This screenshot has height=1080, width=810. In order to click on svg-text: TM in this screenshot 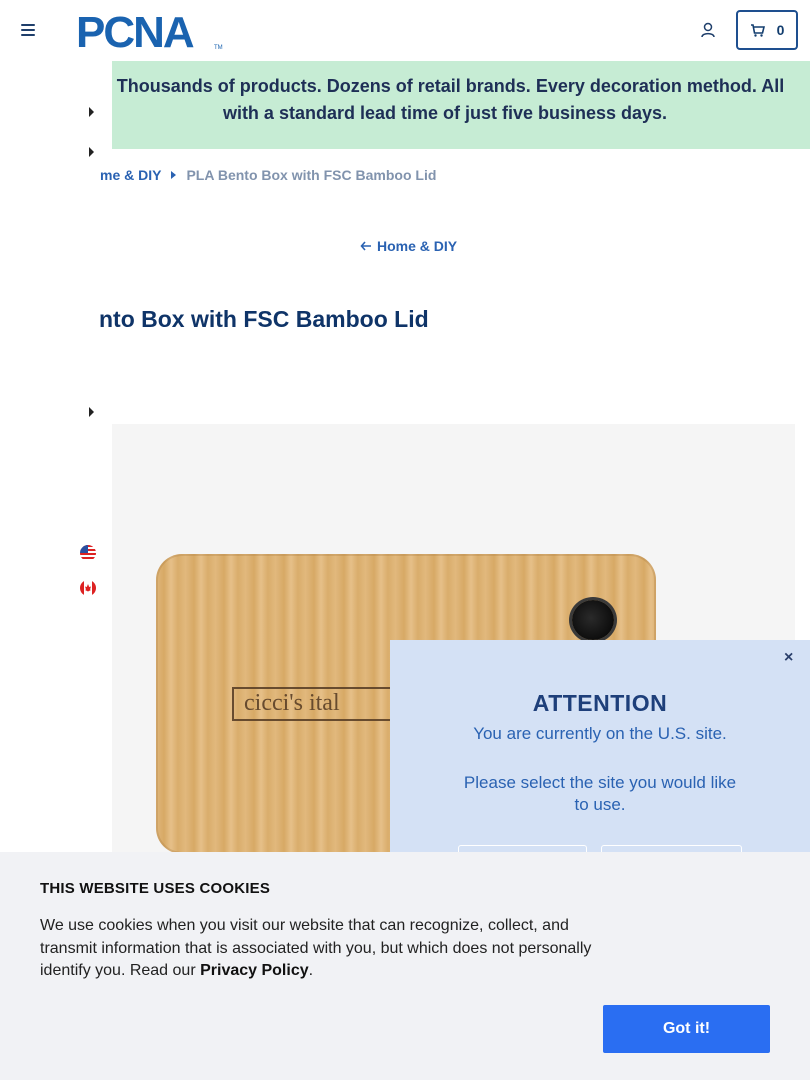, I will do `click(218, 48)`.